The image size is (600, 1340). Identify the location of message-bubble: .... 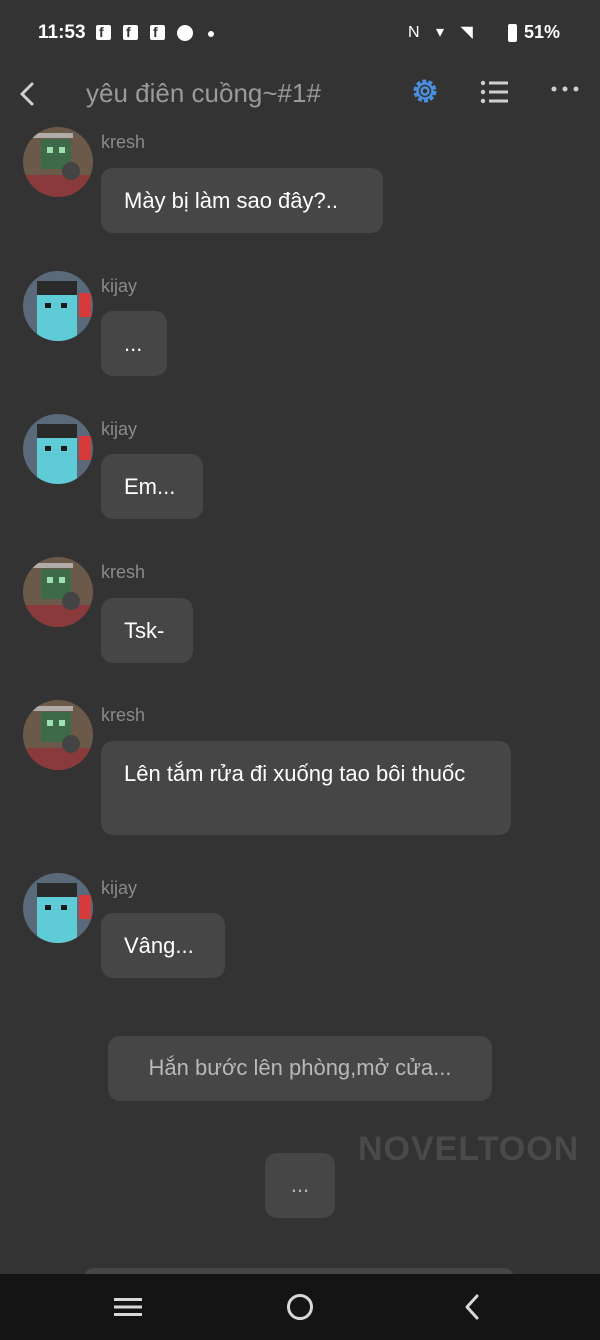
(134, 343).